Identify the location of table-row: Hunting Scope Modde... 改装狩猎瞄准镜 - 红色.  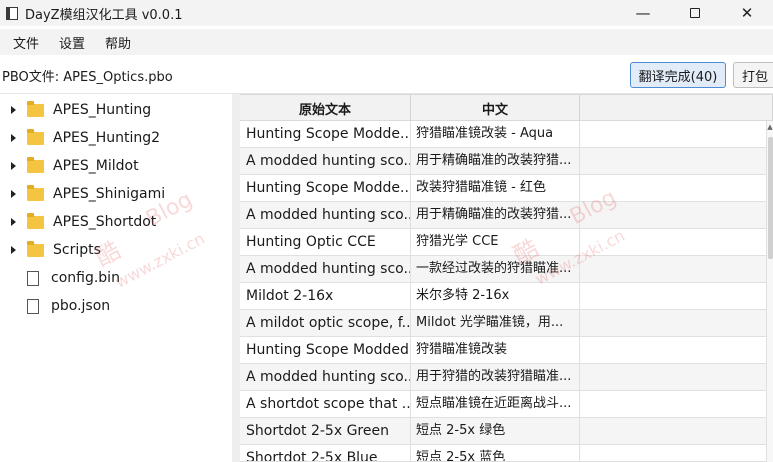
(503, 188).